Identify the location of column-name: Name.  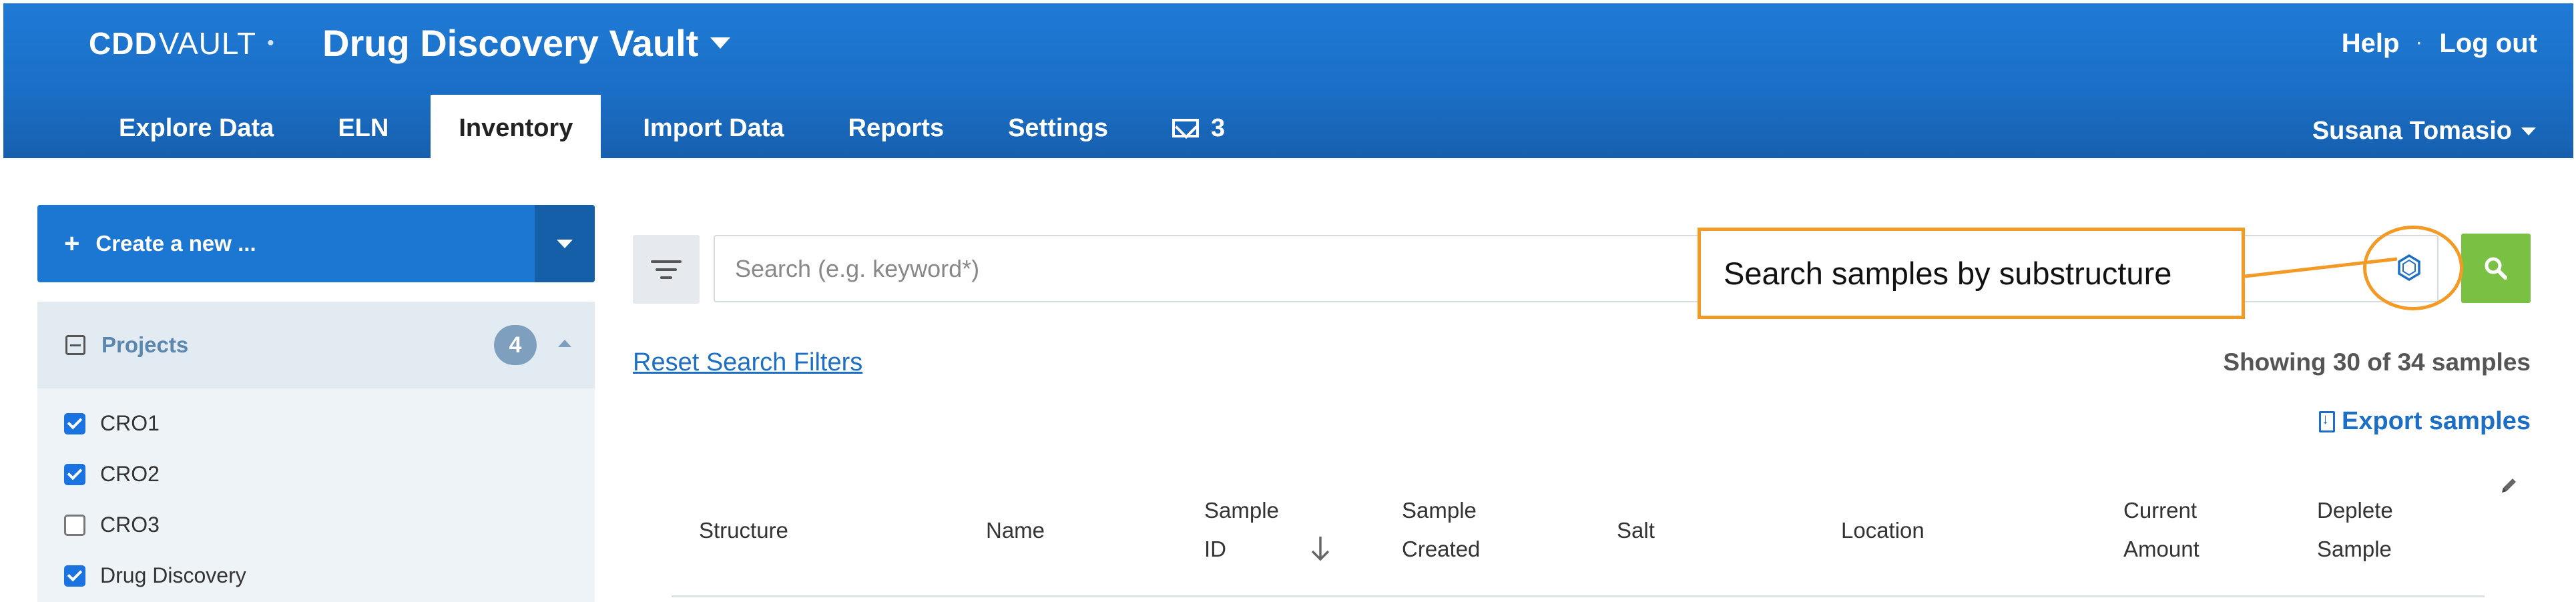
(1015, 530).